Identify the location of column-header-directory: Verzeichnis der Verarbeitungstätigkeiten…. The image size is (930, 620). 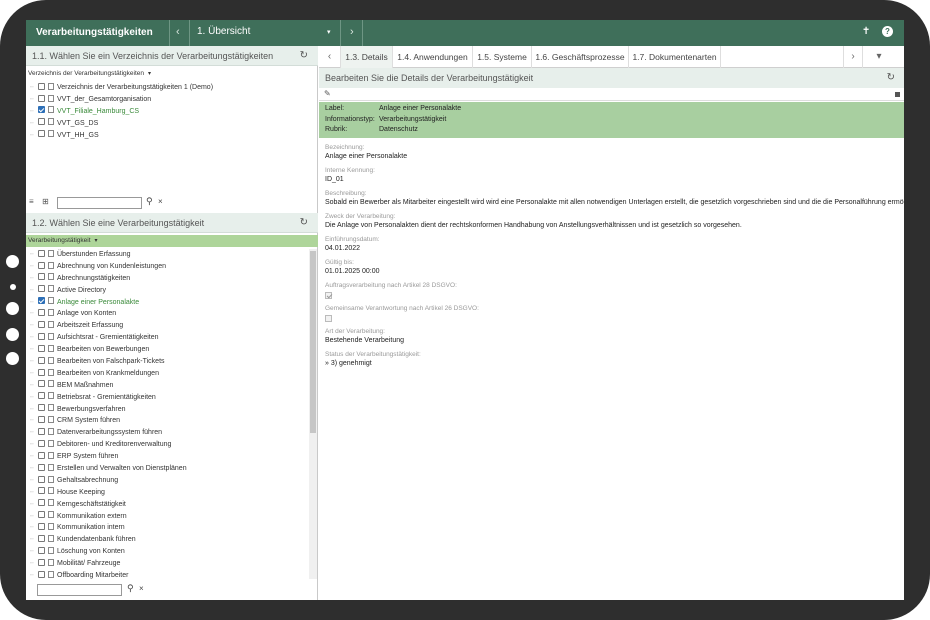
(172, 74).